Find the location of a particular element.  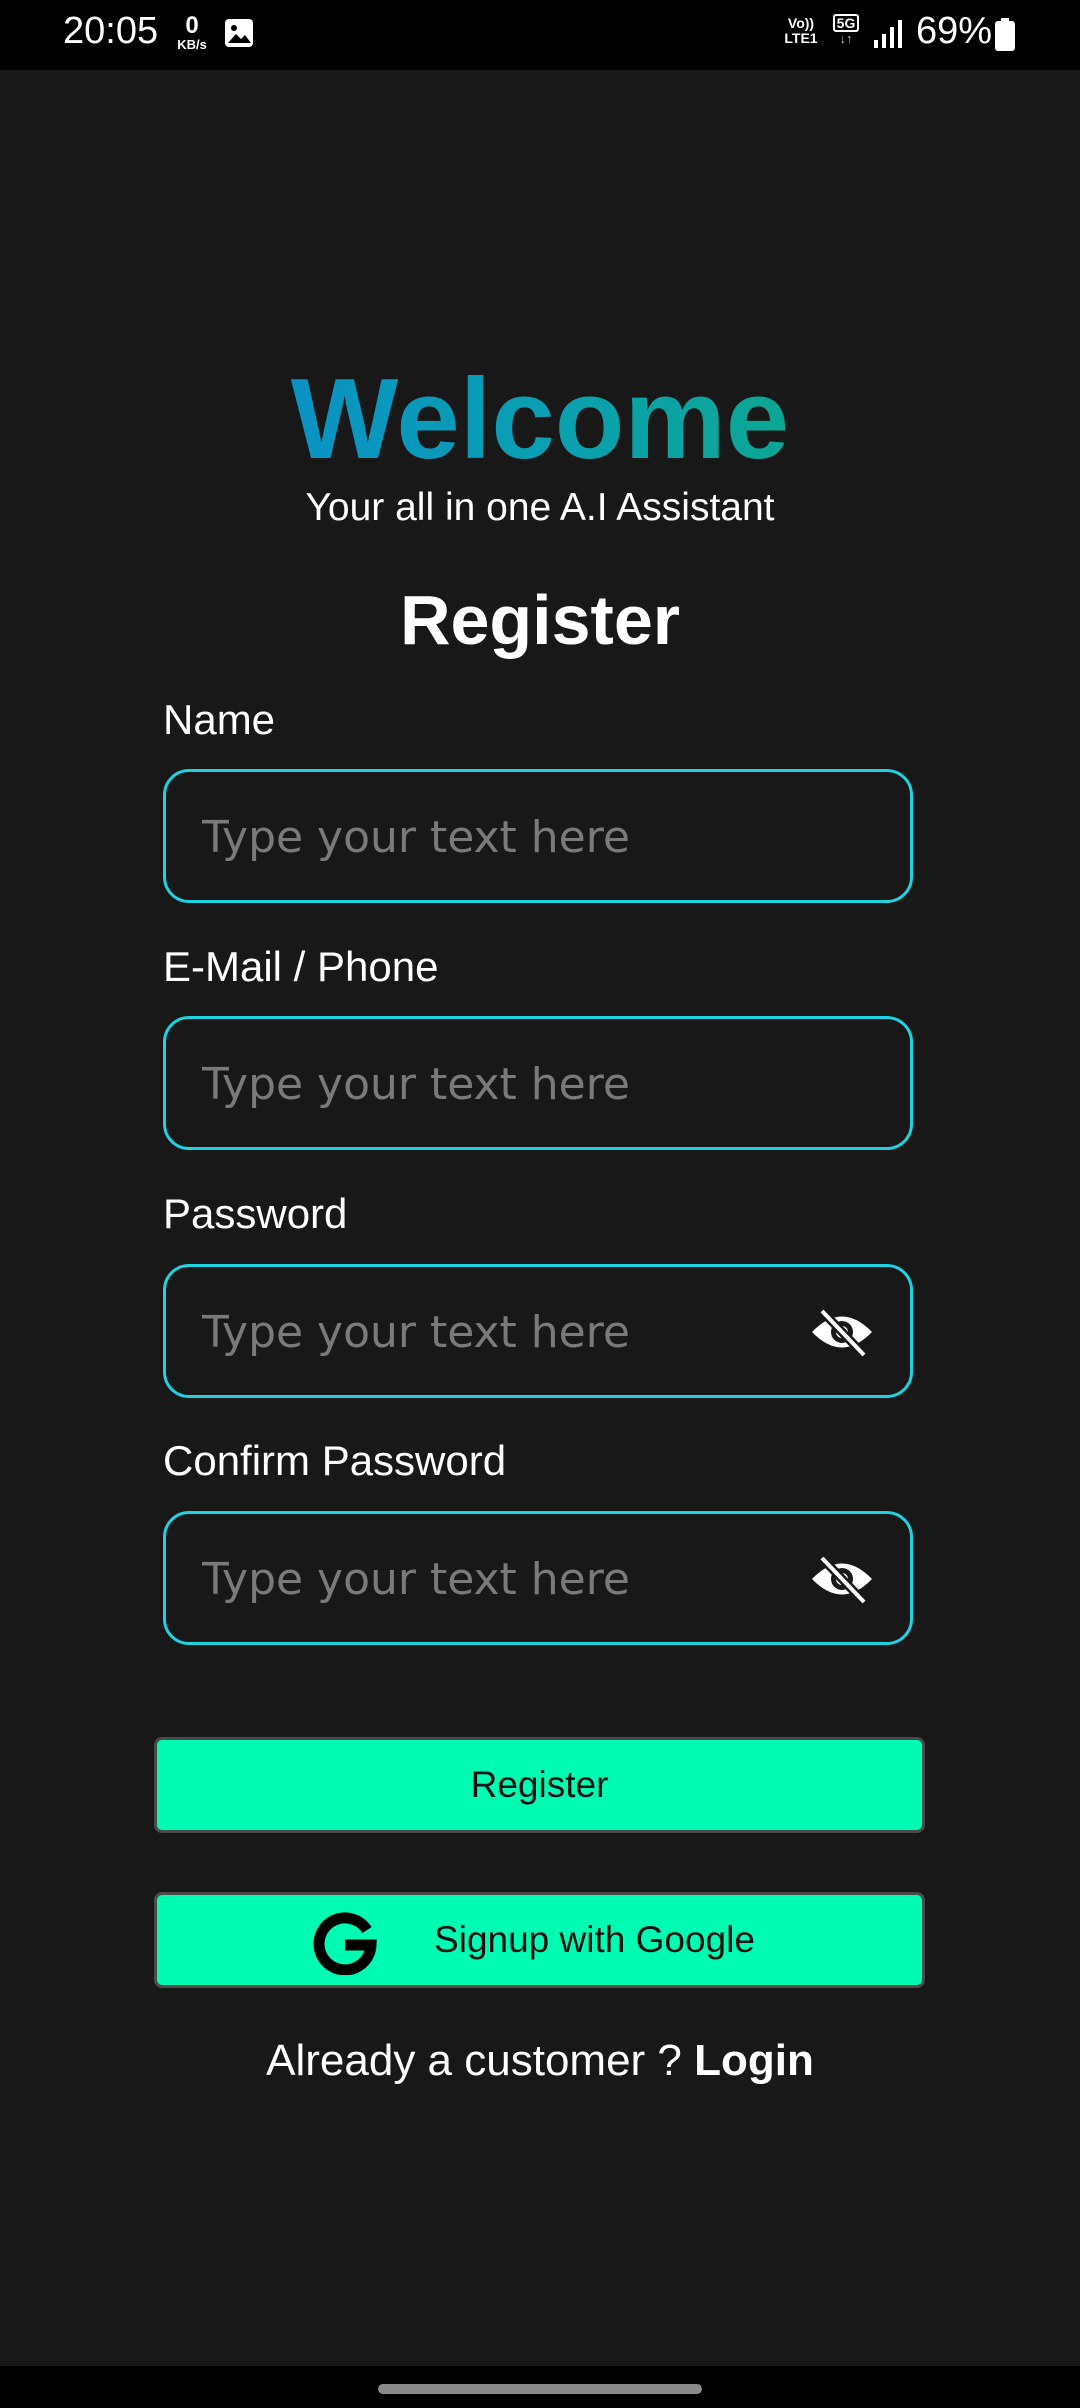

password-field is located at coordinates (538, 1331).